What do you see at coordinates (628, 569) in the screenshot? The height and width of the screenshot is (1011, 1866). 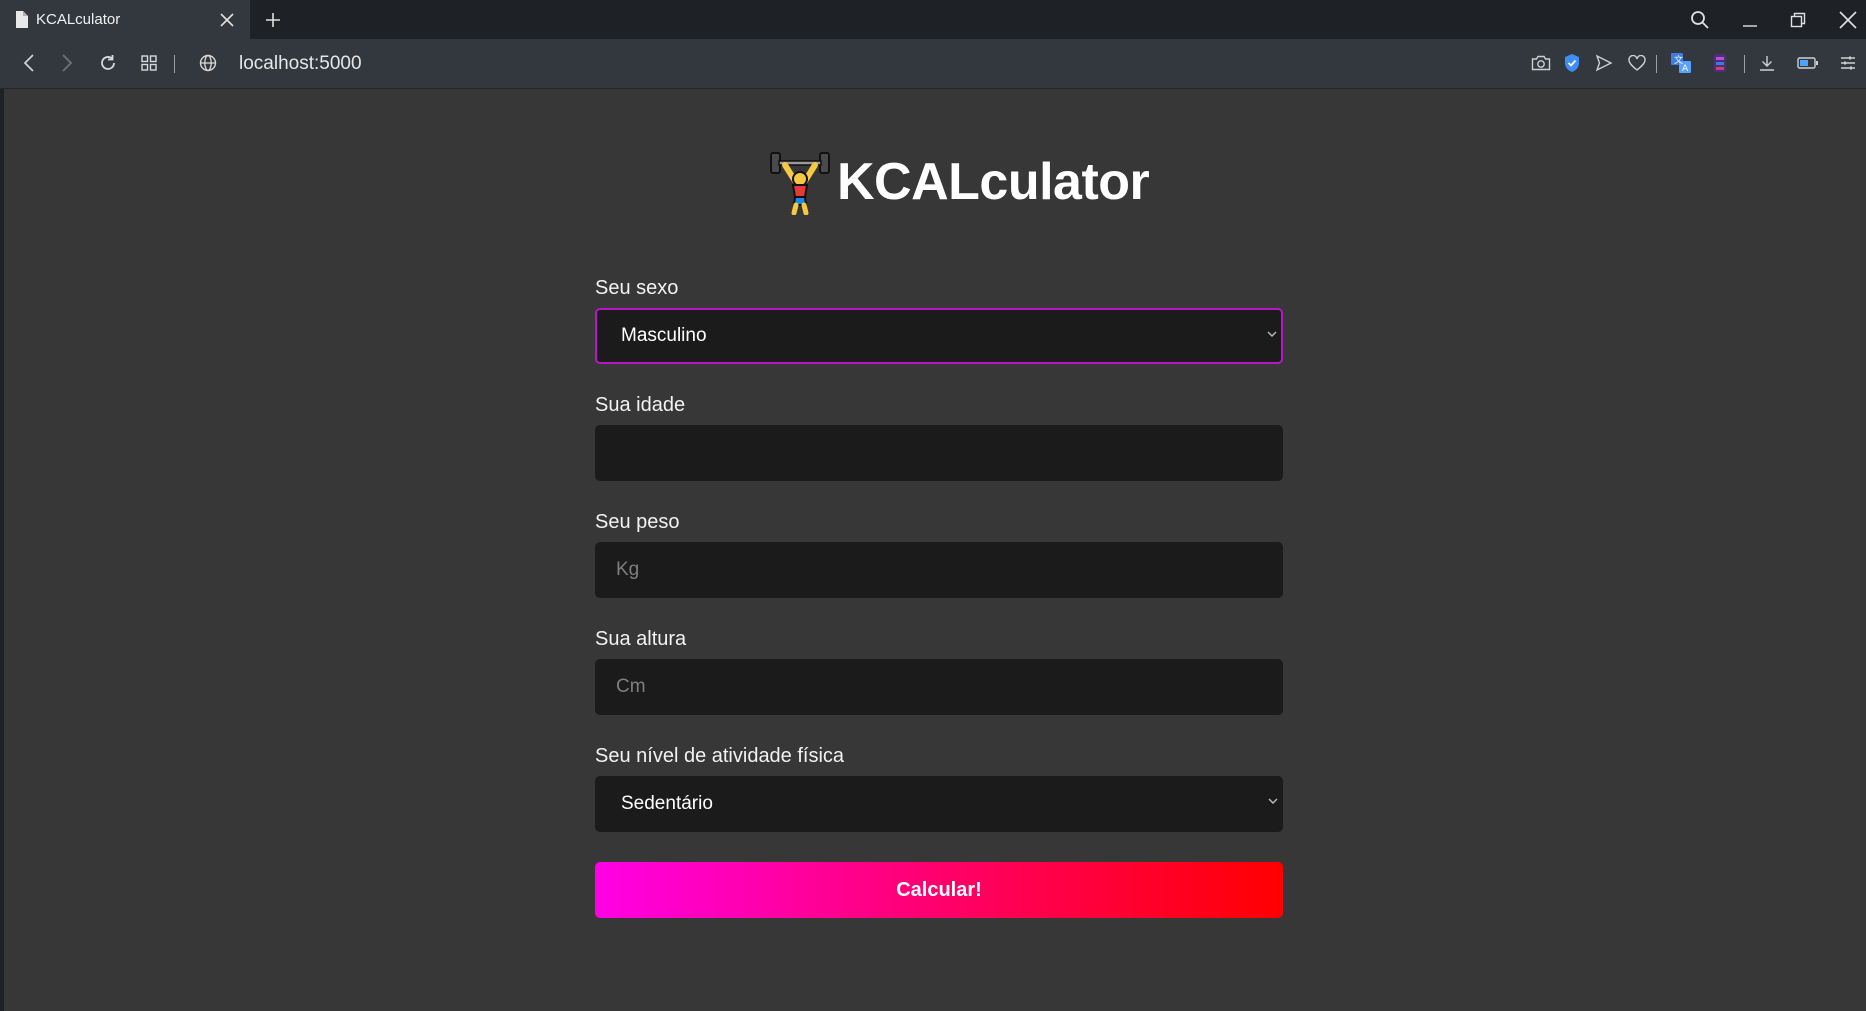 I see `weight-placeholder: Kg` at bounding box center [628, 569].